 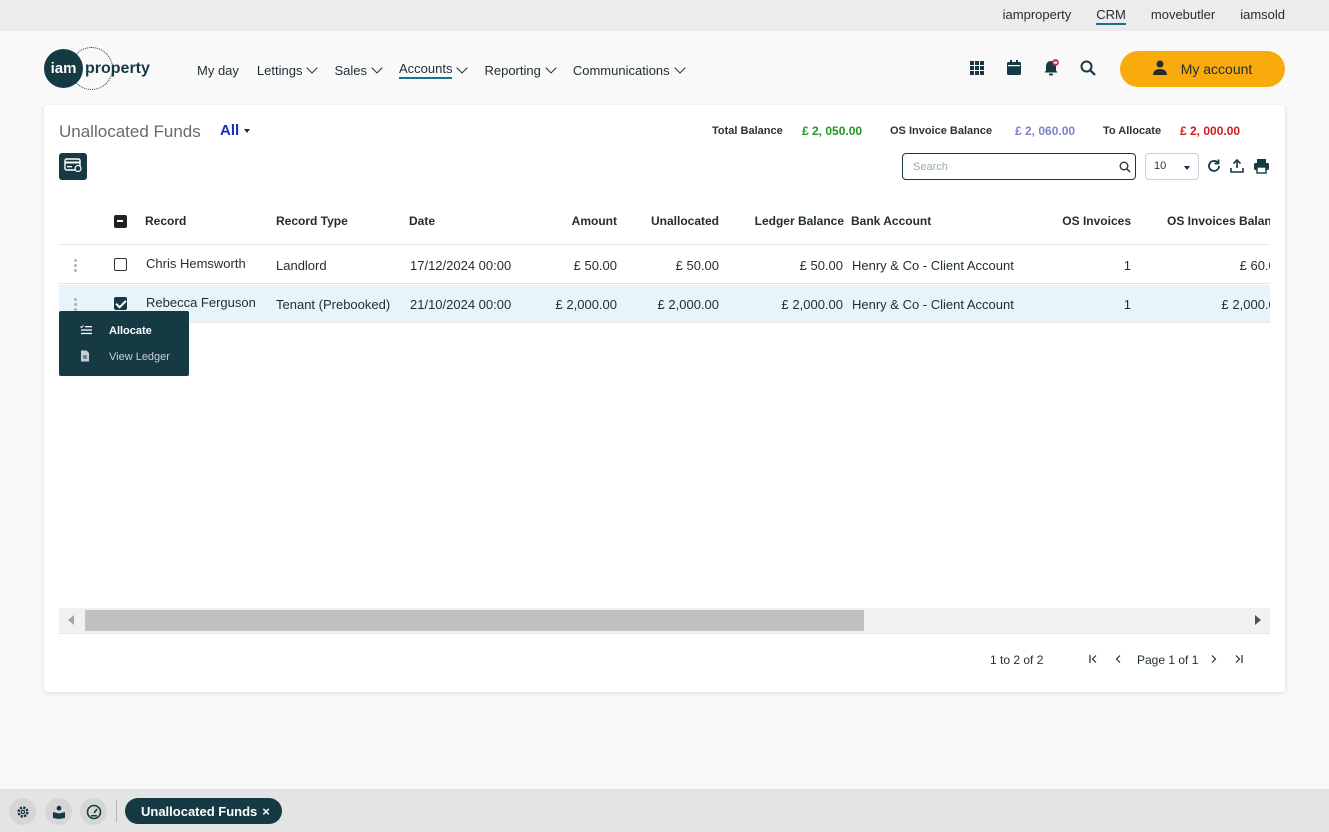 I want to click on to-allocate-label: To Allocate, so click(x=1132, y=131).